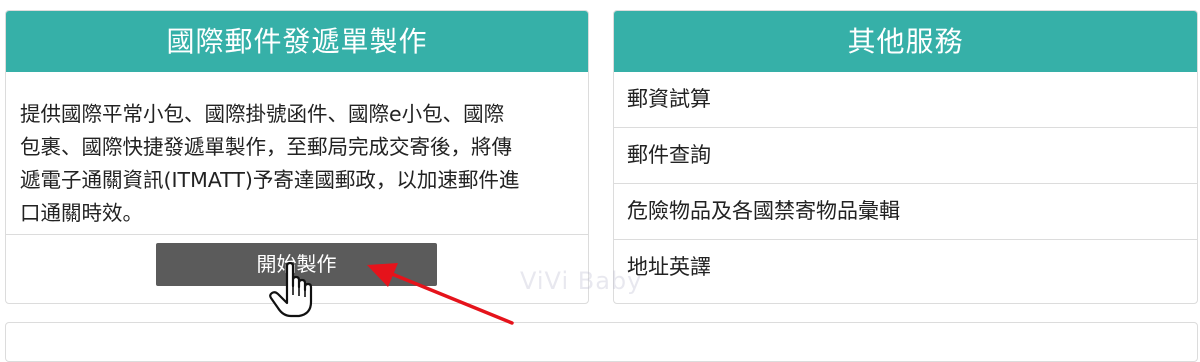 This screenshot has width=1200, height=362. Describe the element at coordinates (291, 290) in the screenshot. I see `hand-pointer-icon` at that location.